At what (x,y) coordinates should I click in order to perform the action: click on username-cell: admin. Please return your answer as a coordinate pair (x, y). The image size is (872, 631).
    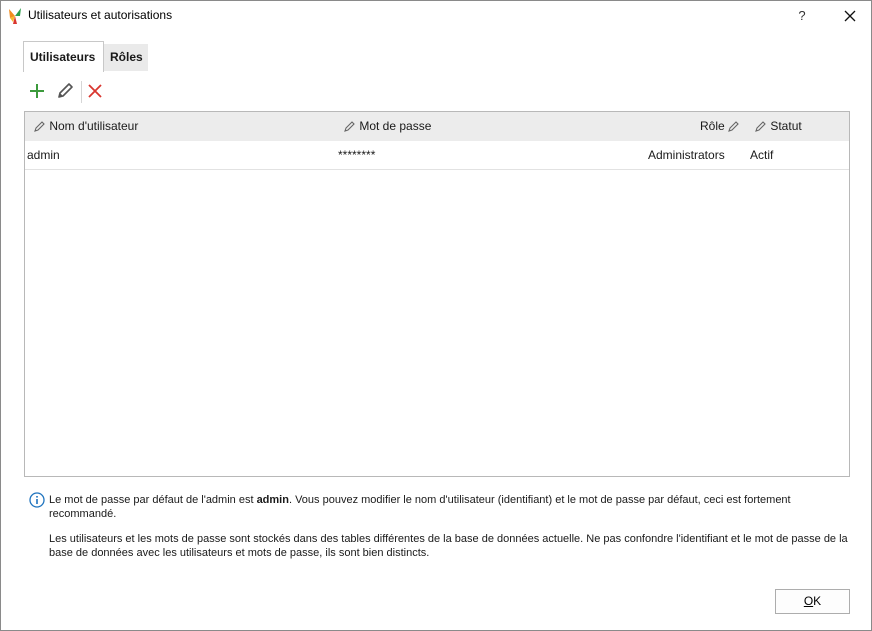
    Looking at the image, I should click on (43, 155).